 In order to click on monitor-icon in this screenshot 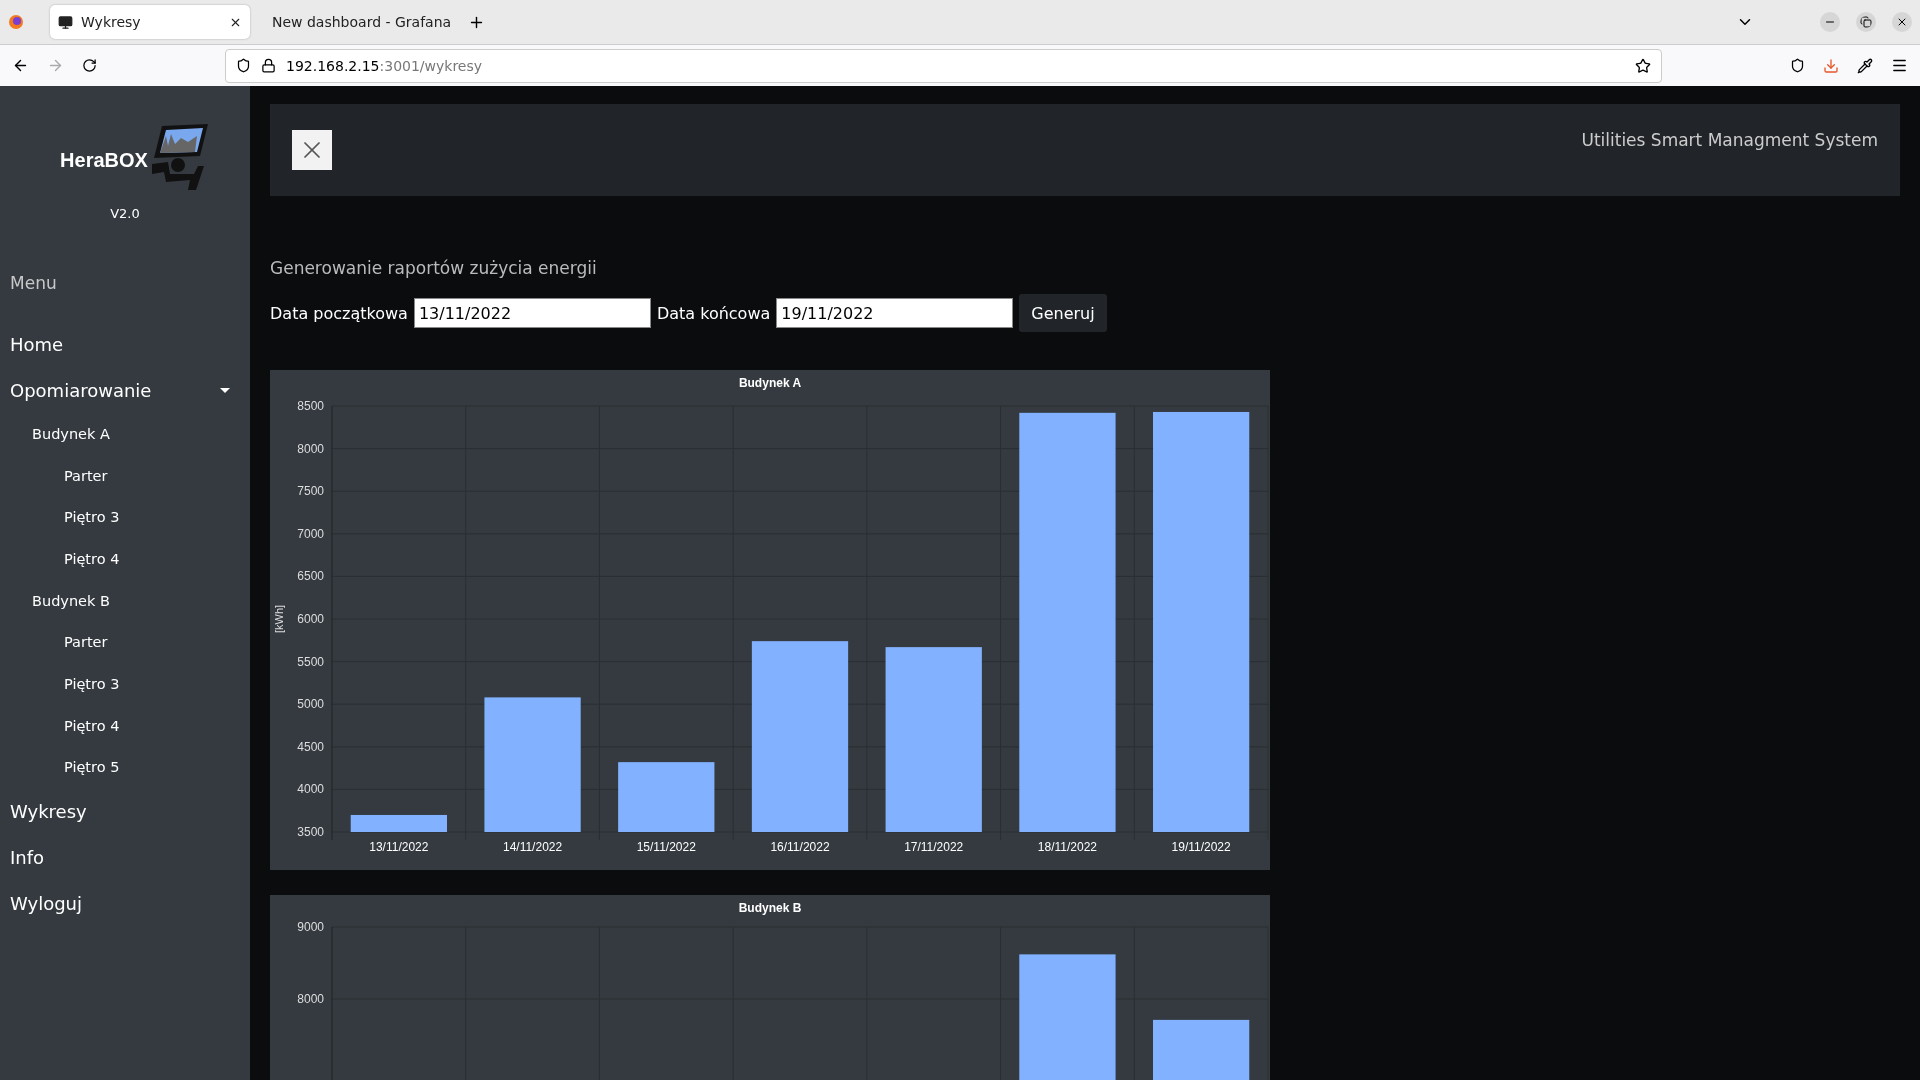, I will do `click(65, 22)`.